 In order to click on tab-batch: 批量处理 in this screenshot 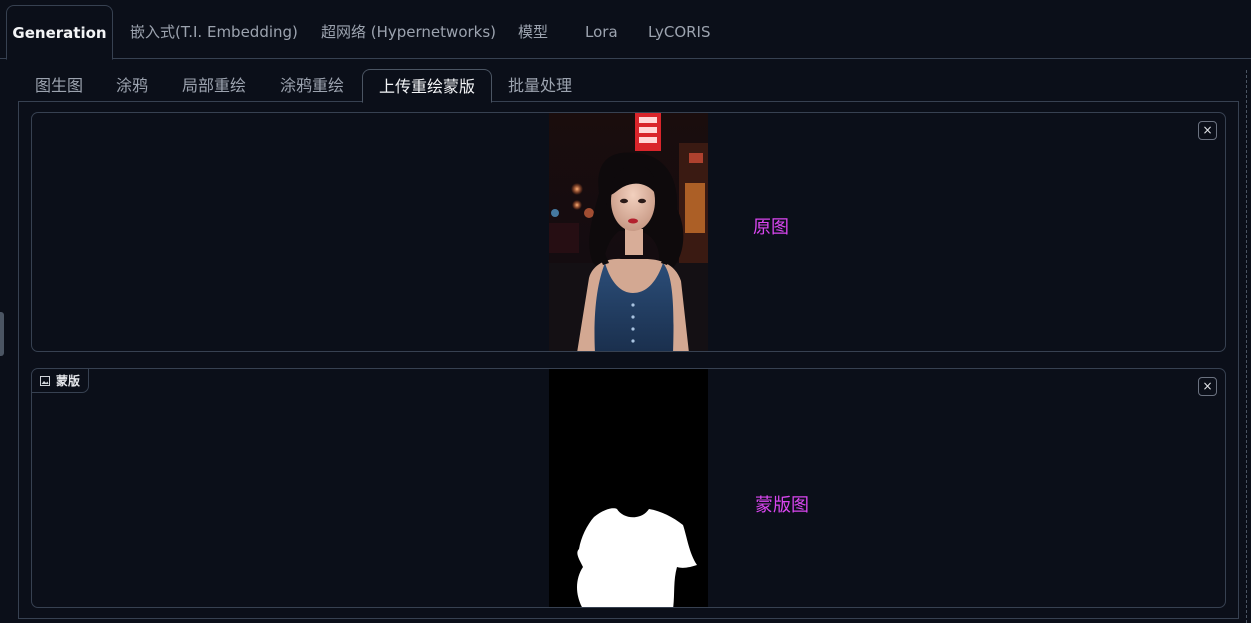, I will do `click(540, 85)`.